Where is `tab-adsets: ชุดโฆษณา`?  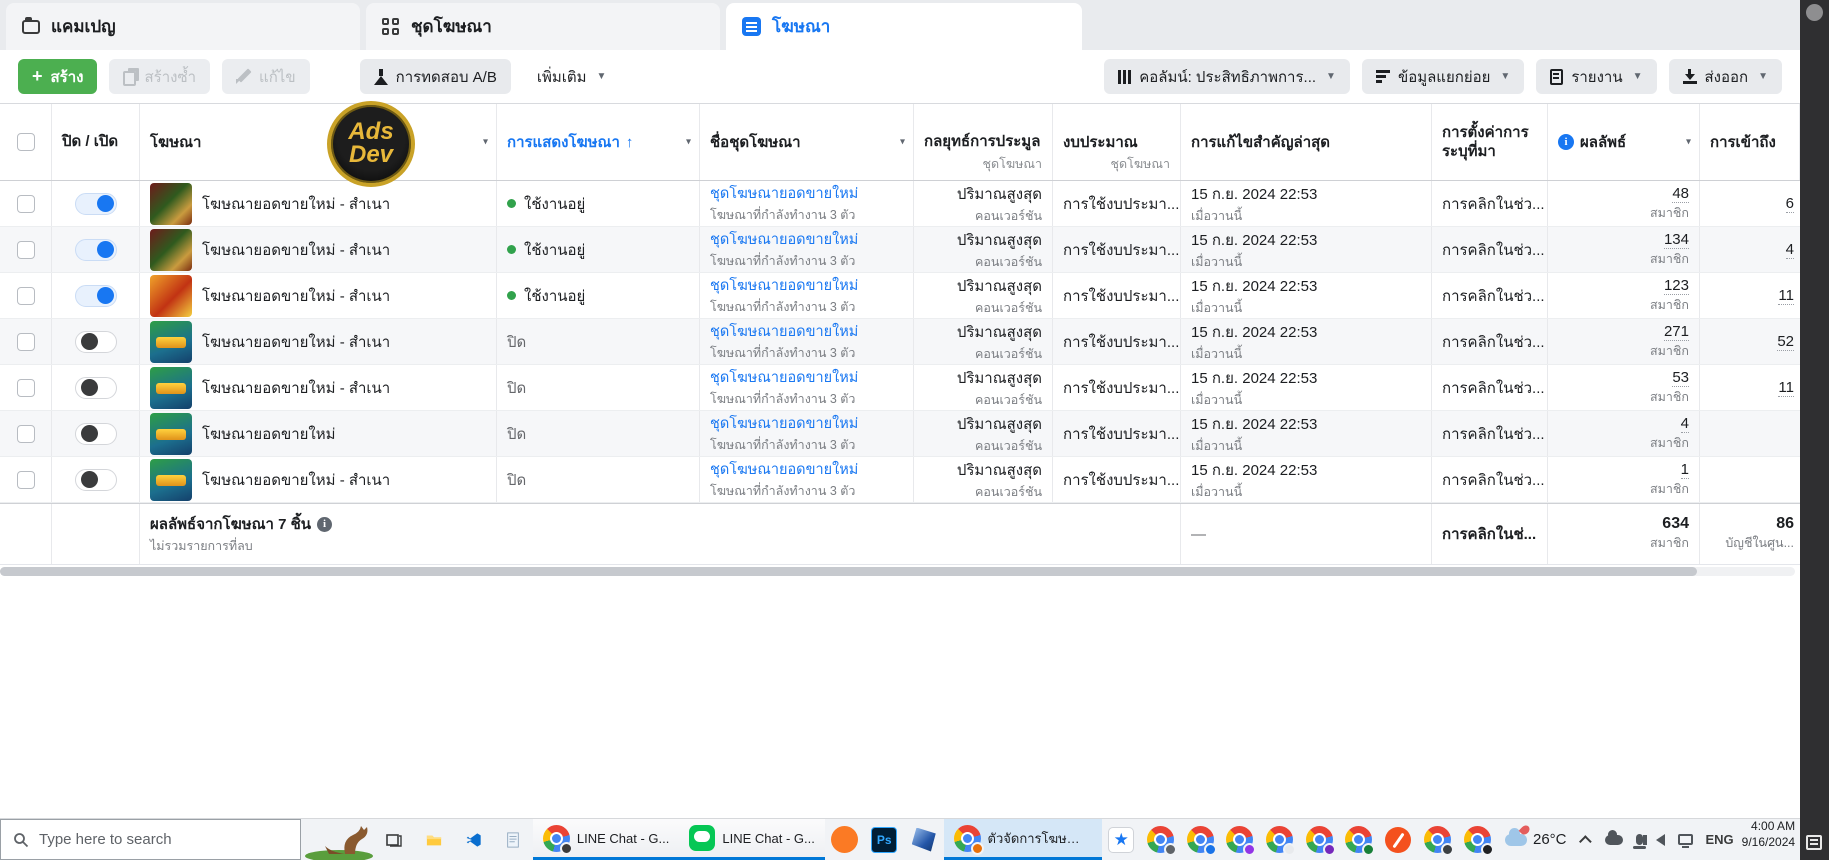
tab-adsets: ชุดโฆษณา is located at coordinates (543, 26).